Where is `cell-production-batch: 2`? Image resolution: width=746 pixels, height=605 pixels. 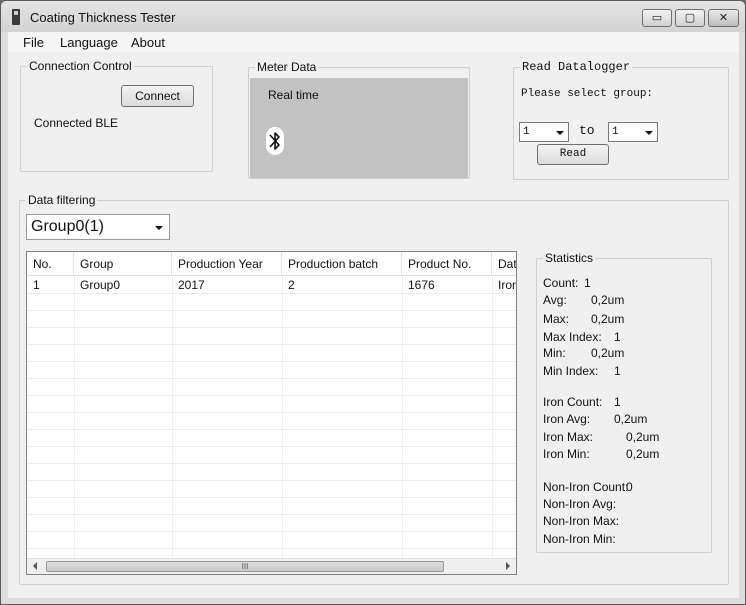 cell-production-batch: 2 is located at coordinates (291, 285).